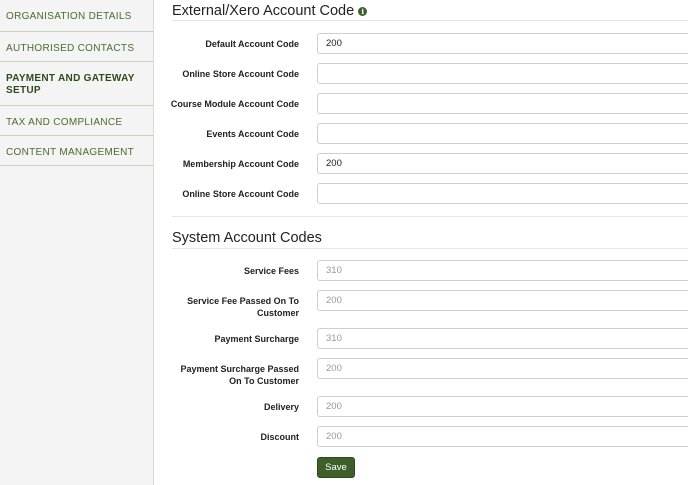 This screenshot has width=688, height=485. Describe the element at coordinates (76, 47) in the screenshot. I see `sidebar-item-authorised-contacts: AUTHORISED CONTACTS` at that location.